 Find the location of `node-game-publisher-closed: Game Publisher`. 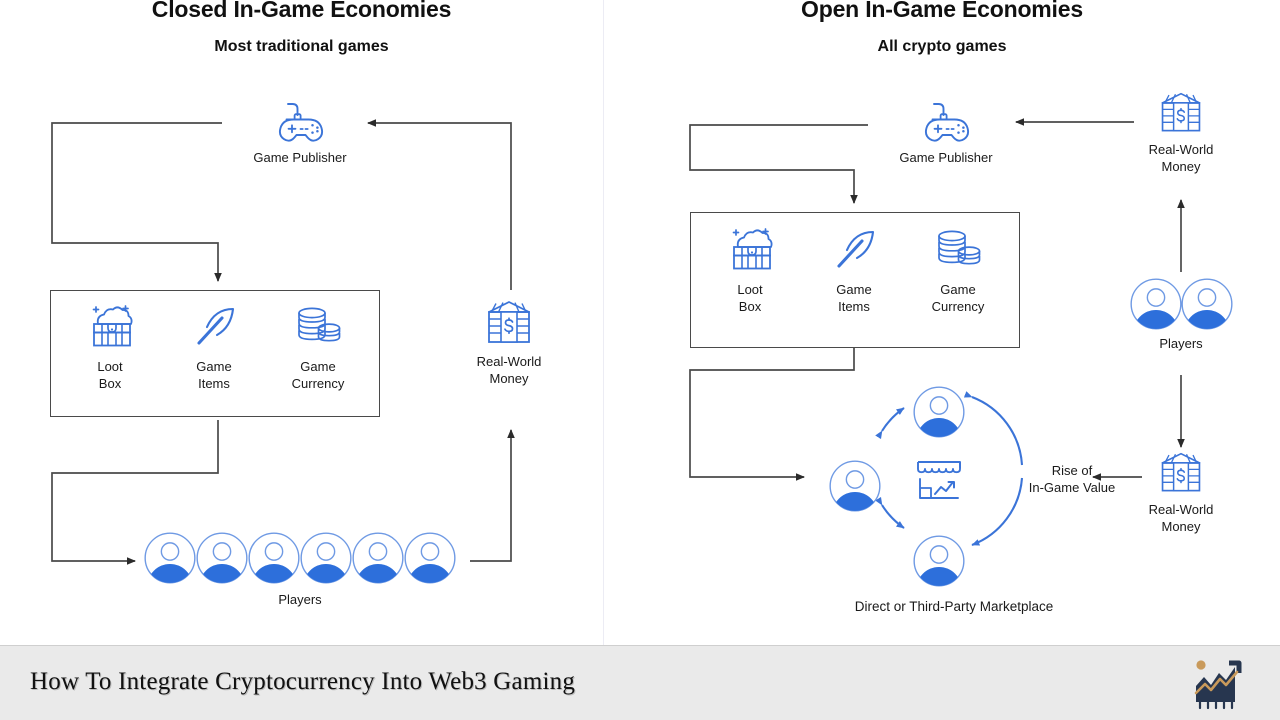

node-game-publisher-closed: Game Publisher is located at coordinates (300, 133).